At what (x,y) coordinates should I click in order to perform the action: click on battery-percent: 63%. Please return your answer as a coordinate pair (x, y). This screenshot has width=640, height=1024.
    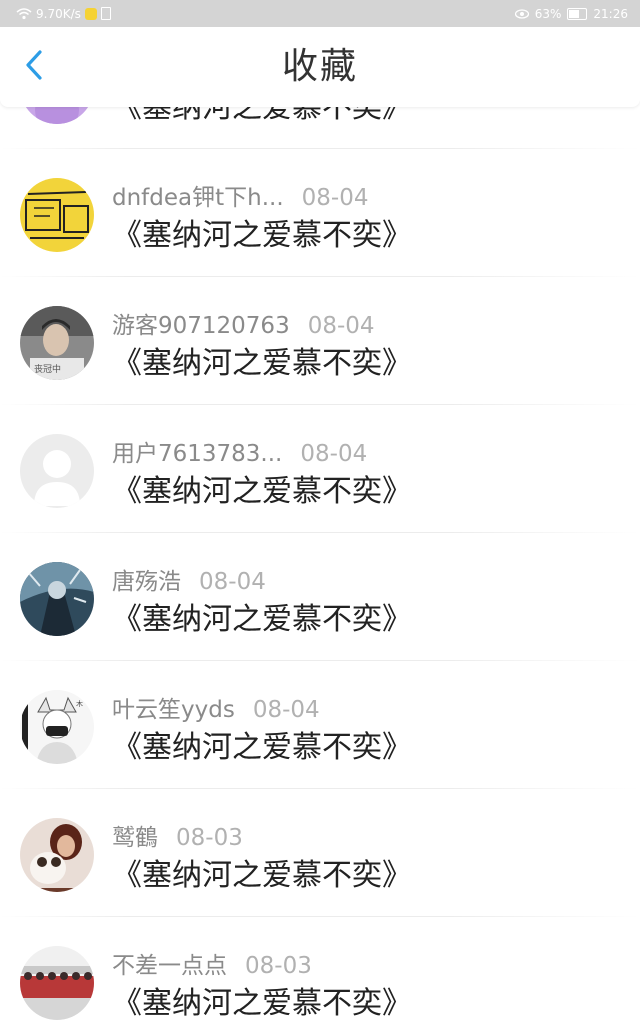
    Looking at the image, I should click on (548, 13).